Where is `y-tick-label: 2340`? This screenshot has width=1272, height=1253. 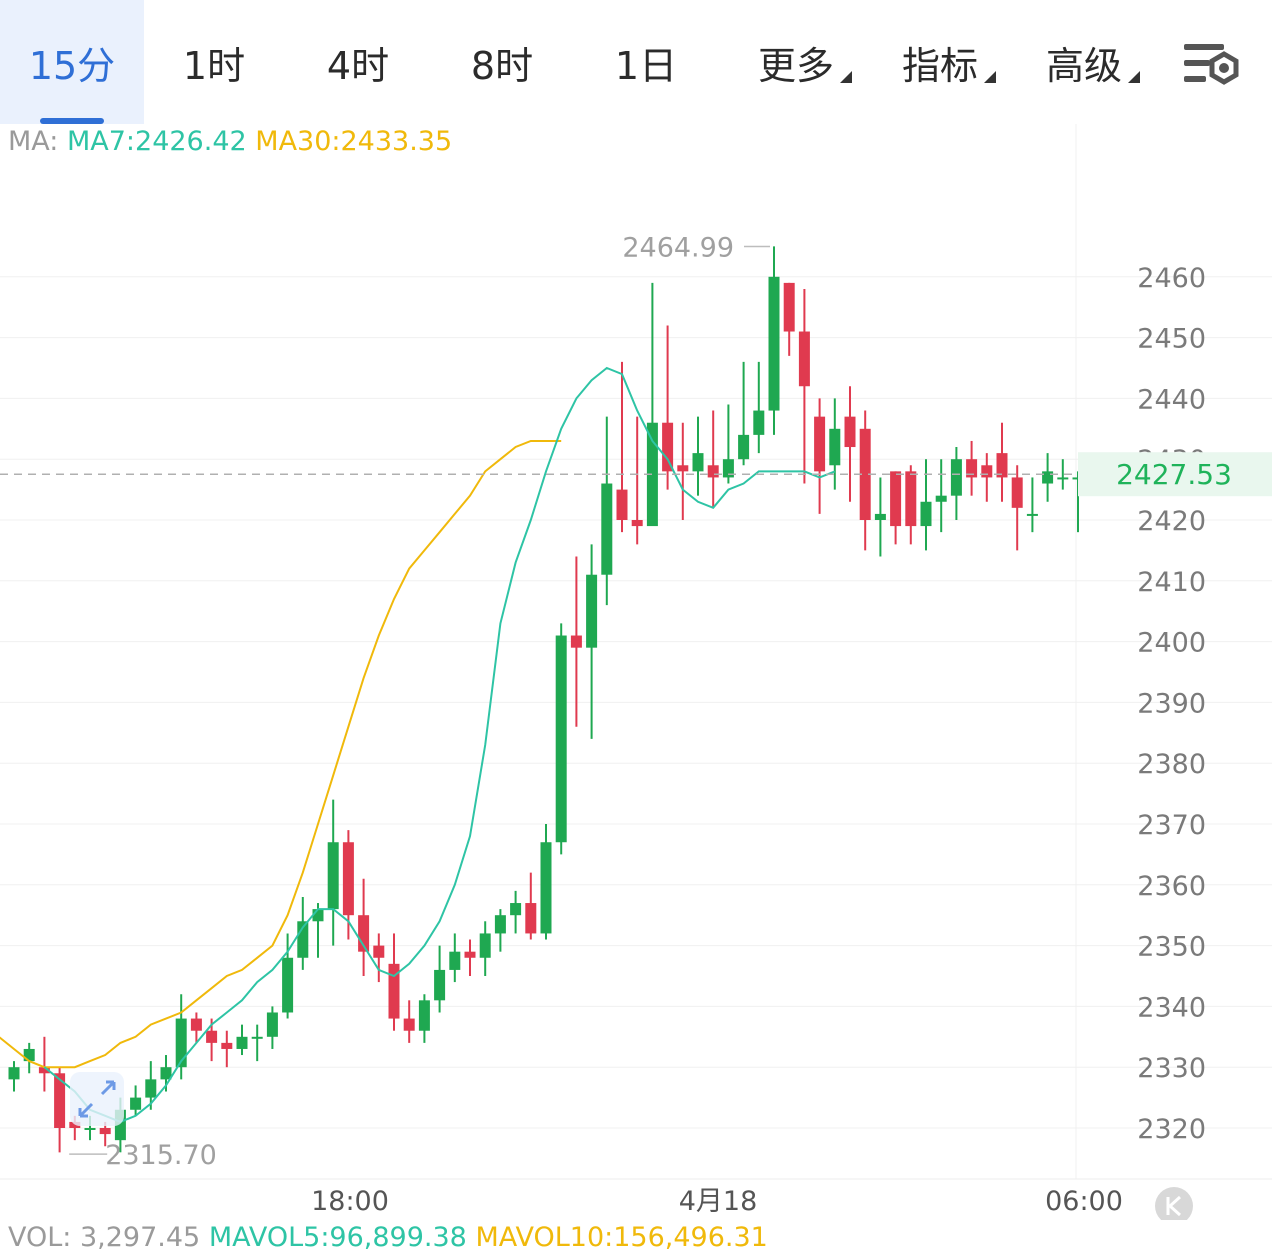
y-tick-label: 2340 is located at coordinates (1171, 1007).